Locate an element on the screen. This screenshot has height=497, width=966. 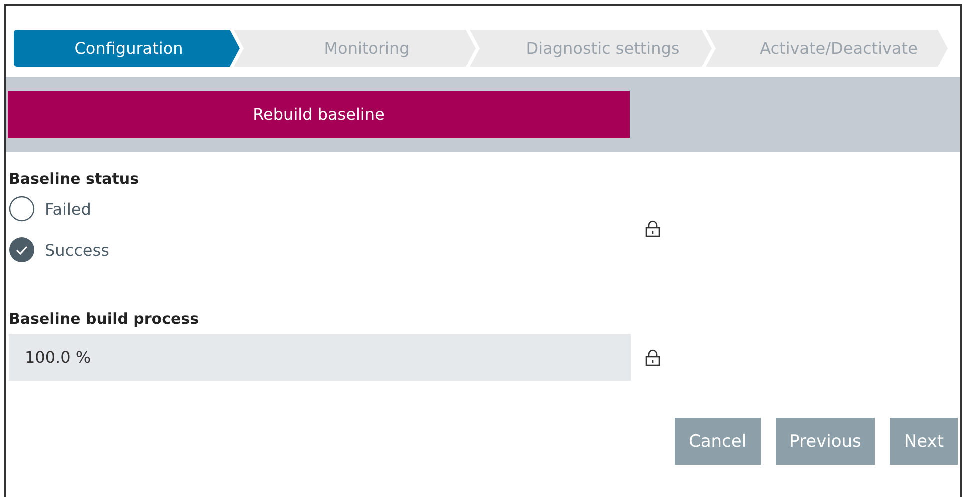
field-label: Baseline status is located at coordinates (74, 179).